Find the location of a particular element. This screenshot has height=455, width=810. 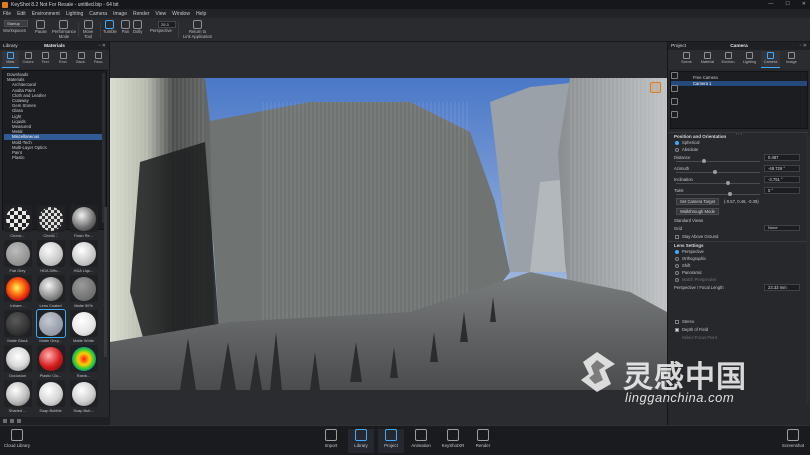

menu-camera: Camera is located at coordinates (98, 14).